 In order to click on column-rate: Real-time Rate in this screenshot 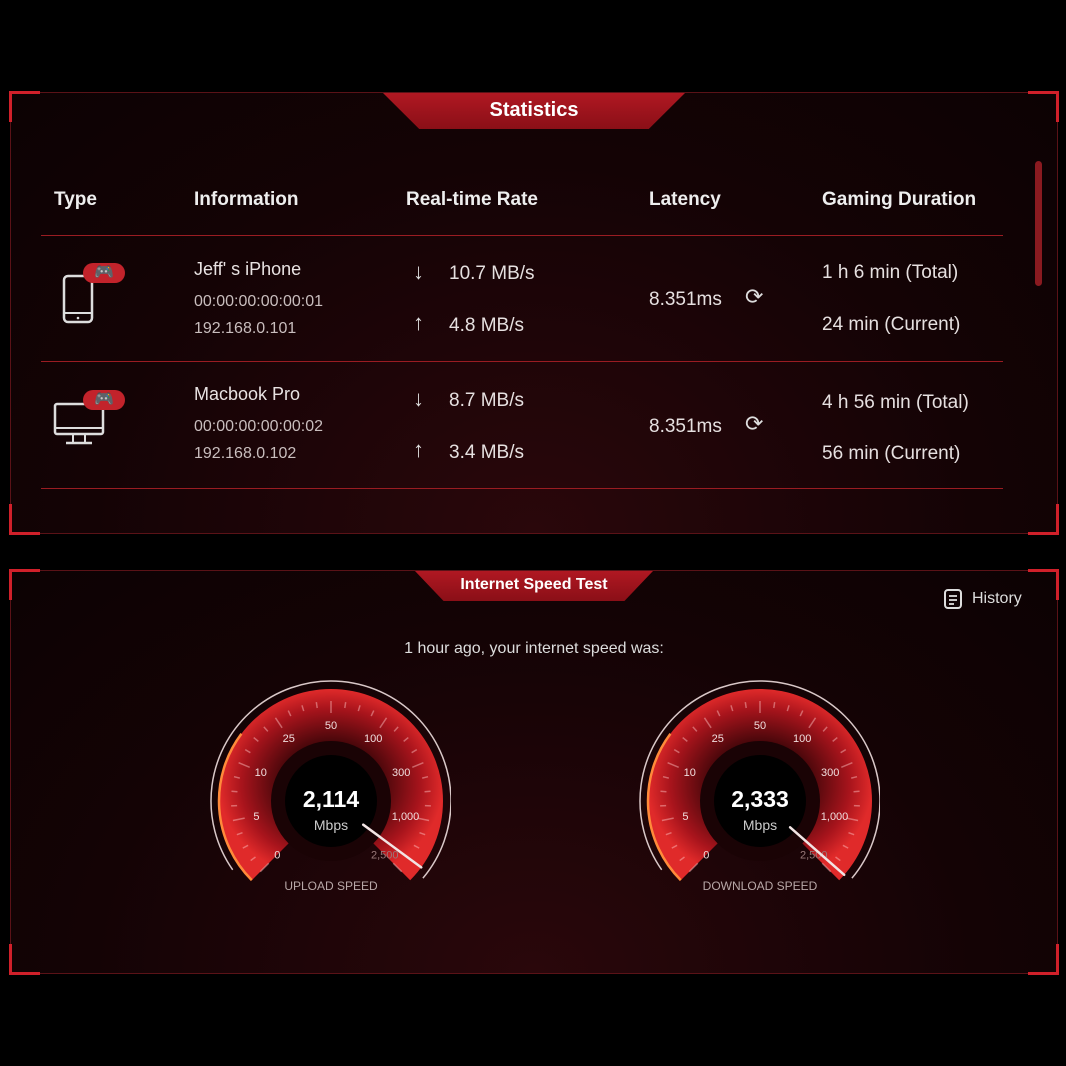, I will do `click(472, 199)`.